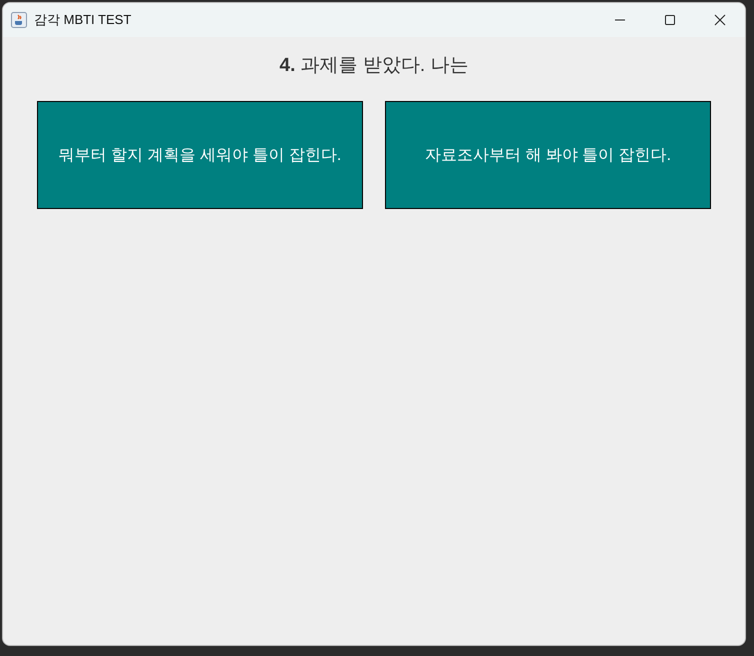  What do you see at coordinates (548, 155) in the screenshot?
I see `answer-button: 자료조사부터 해 봐야 틀이 잡힌다.` at bounding box center [548, 155].